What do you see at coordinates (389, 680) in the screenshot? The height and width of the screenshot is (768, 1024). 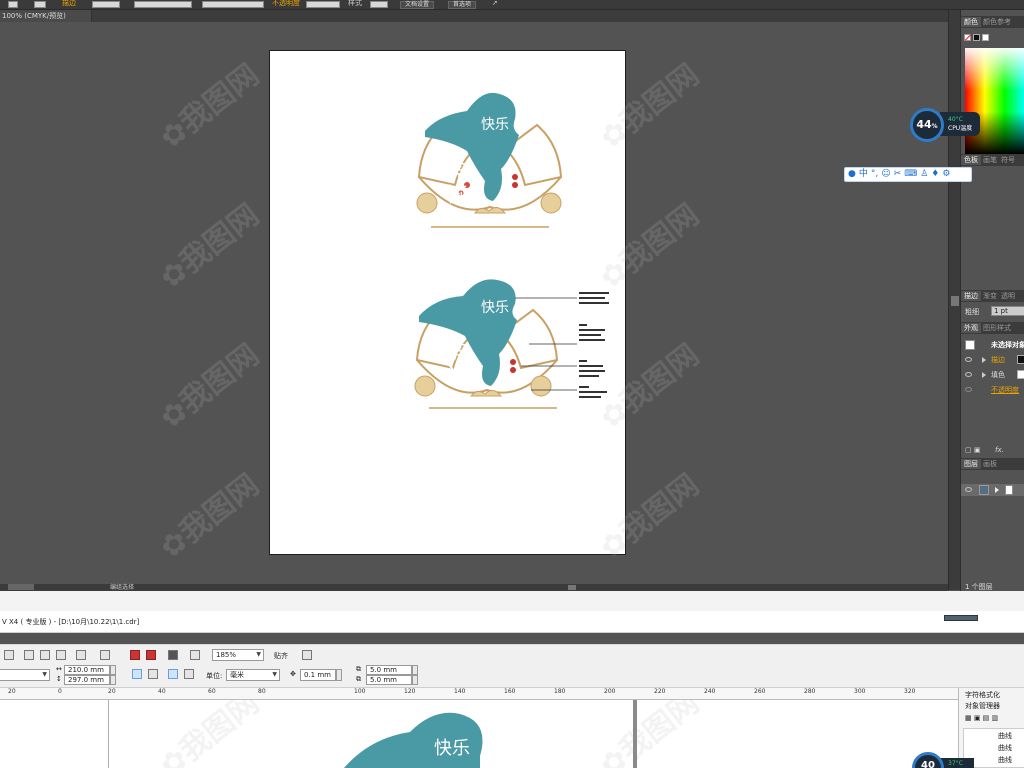 I see `duplicate-y-input: 5.0 mm` at bounding box center [389, 680].